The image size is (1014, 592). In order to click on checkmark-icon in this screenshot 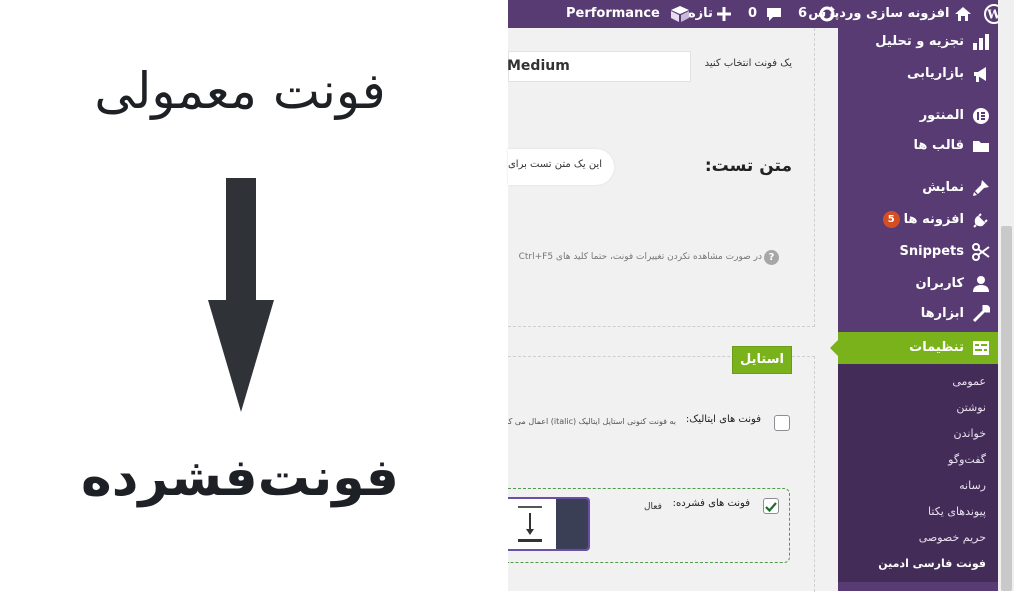, I will do `click(771, 507)`.